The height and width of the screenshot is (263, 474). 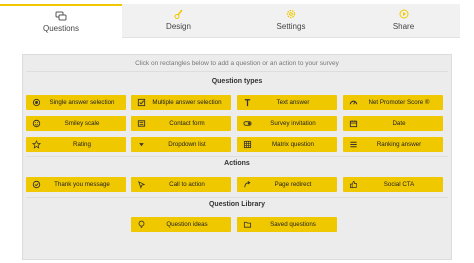 What do you see at coordinates (178, 14) in the screenshot?
I see `brush-icon` at bounding box center [178, 14].